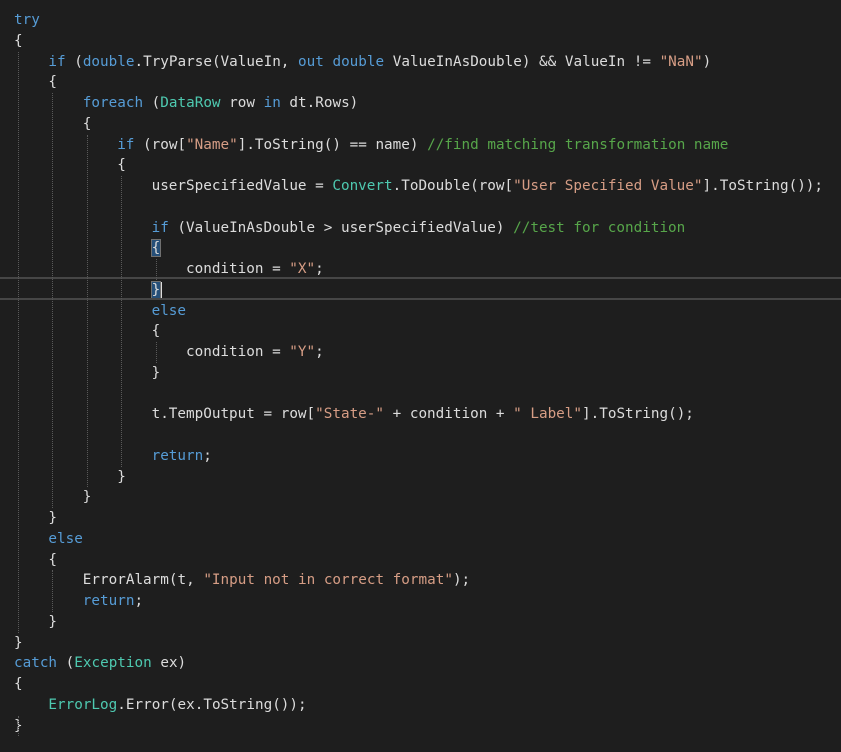 The image size is (841, 752). Describe the element at coordinates (420, 705) in the screenshot. I see `code-line: ErrorLog.Error(ex.ToString());` at that location.